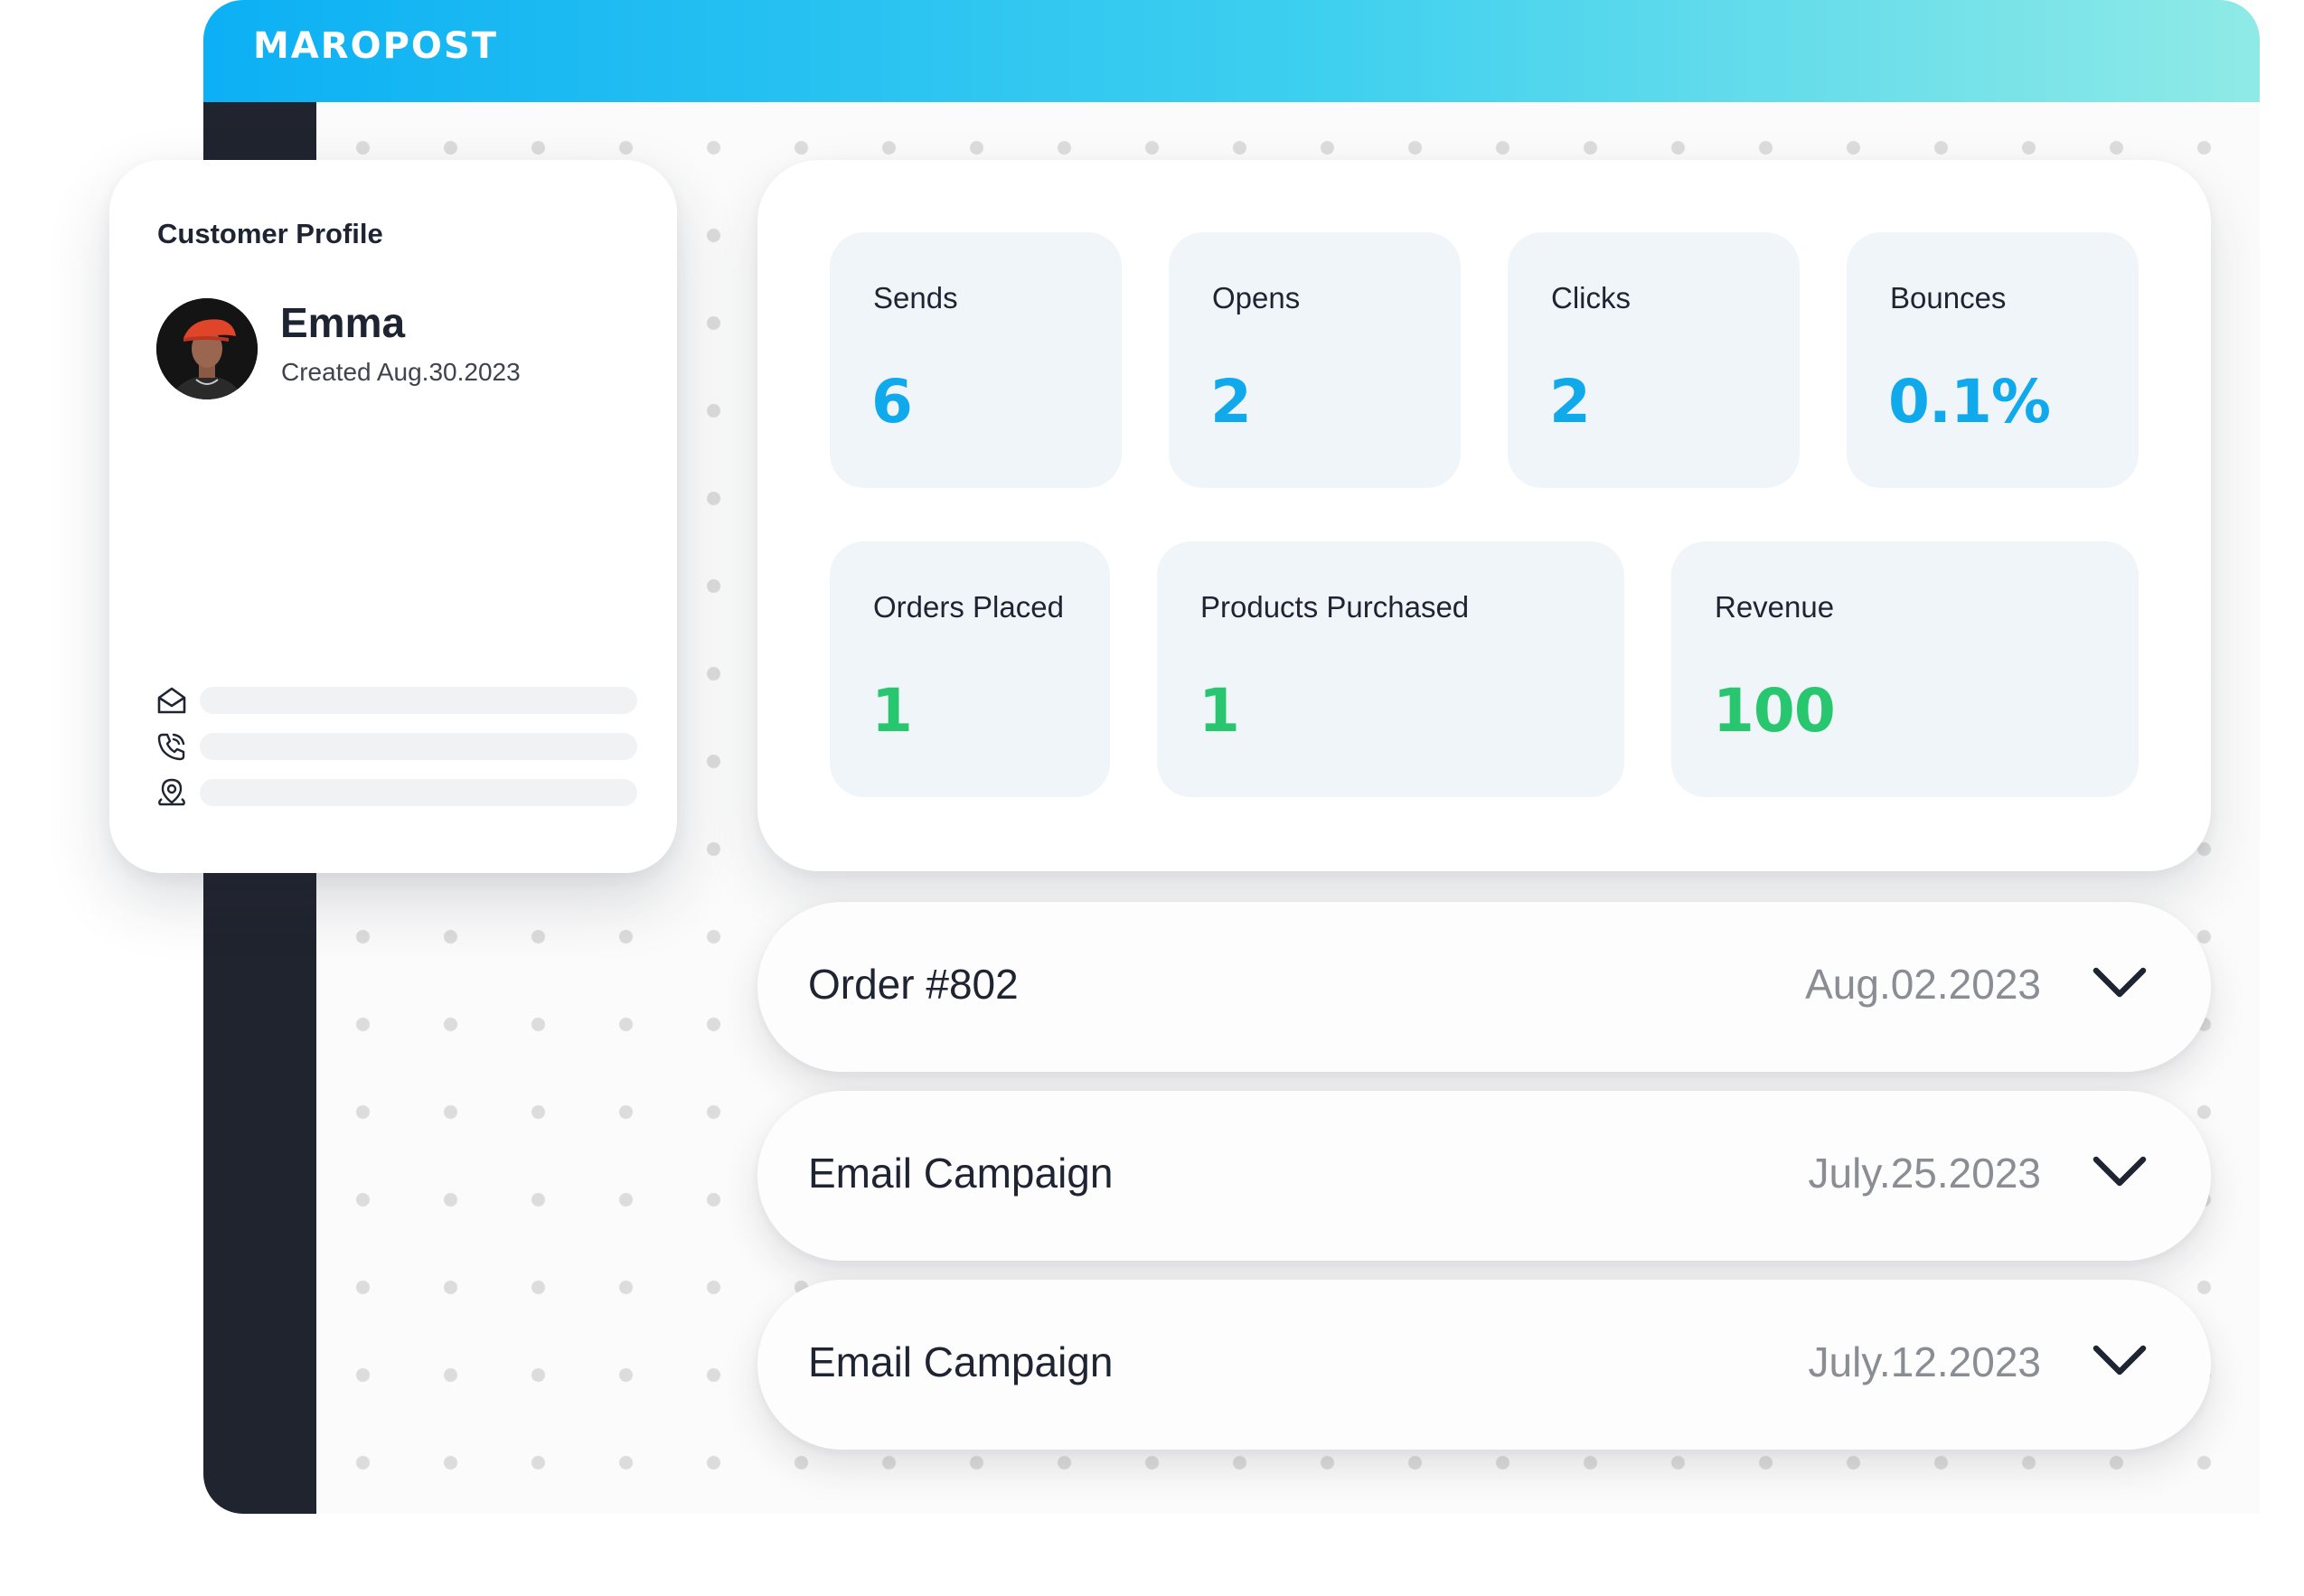  What do you see at coordinates (1923, 985) in the screenshot?
I see `row-date: Aug.02.2023` at bounding box center [1923, 985].